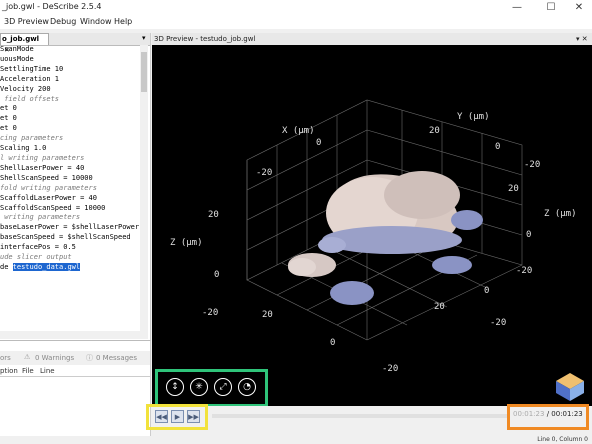 This screenshot has height=444, width=592. What do you see at coordinates (199, 387) in the screenshot?
I see `rotate-icon: ✳` at bounding box center [199, 387].